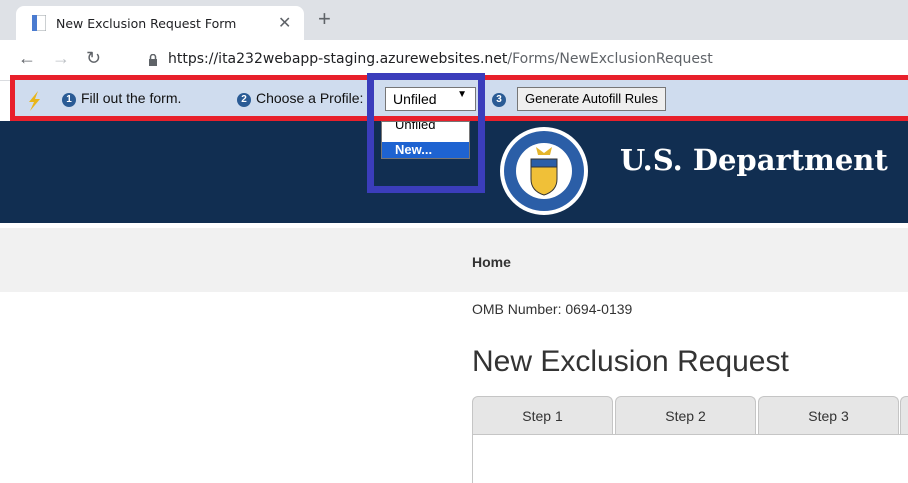 The height and width of the screenshot is (483, 908). I want to click on tab-step-1: Step 1, so click(542, 415).